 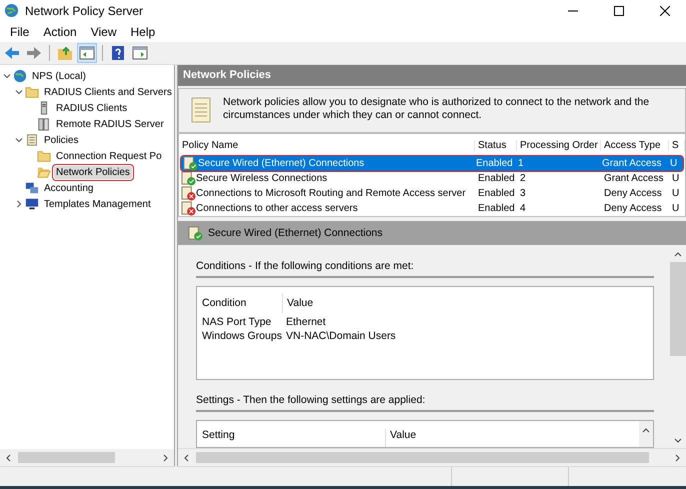 I want to click on column-header: Setting, so click(x=291, y=438).